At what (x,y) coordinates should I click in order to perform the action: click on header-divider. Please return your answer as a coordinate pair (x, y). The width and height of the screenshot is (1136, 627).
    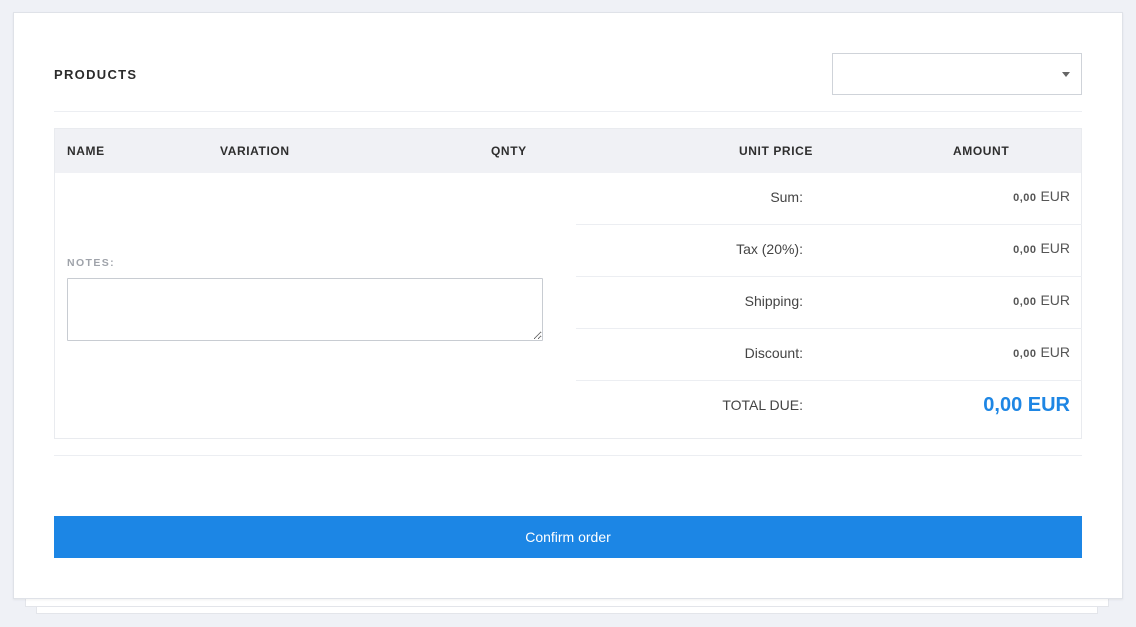
    Looking at the image, I should click on (568, 111).